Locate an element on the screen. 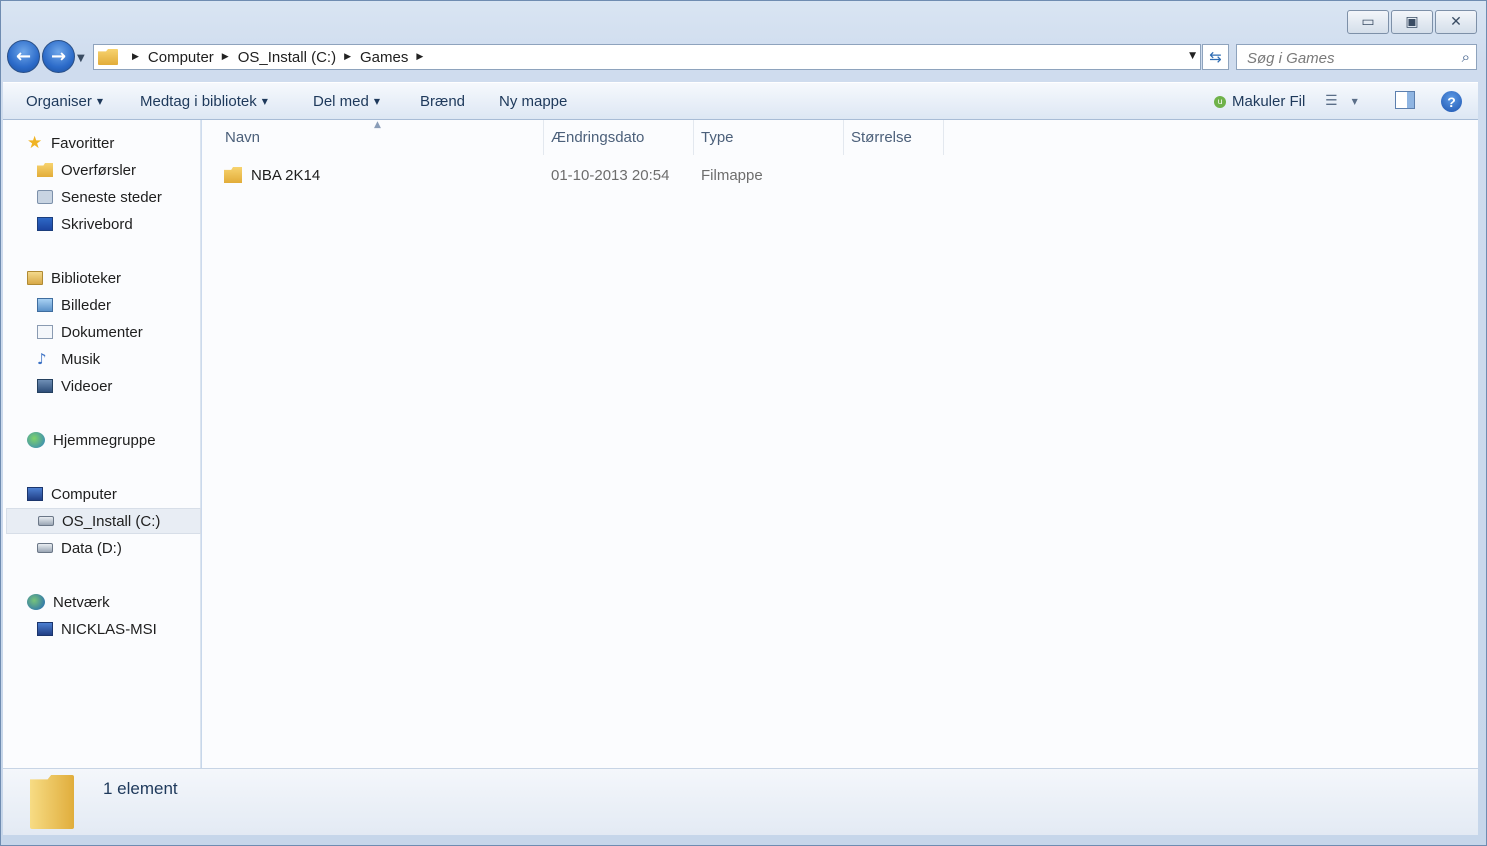 The image size is (1487, 846). drive-icon is located at coordinates (45, 548).